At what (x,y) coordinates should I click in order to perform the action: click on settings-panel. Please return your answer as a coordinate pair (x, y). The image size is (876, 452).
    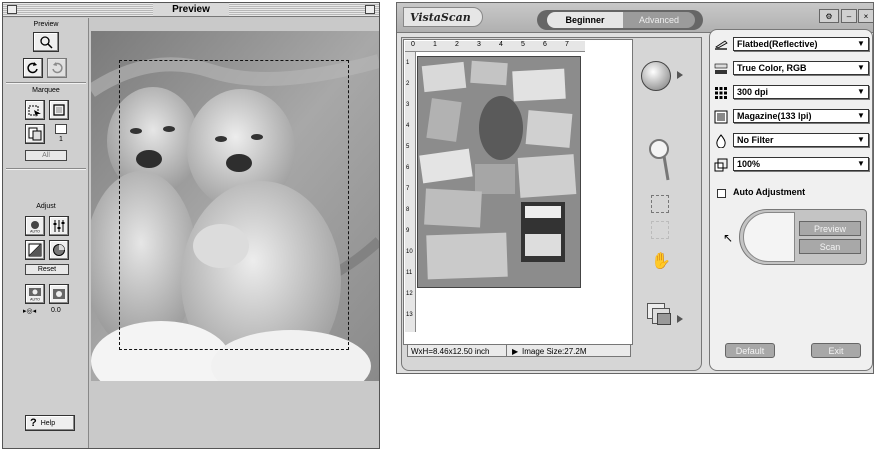
    Looking at the image, I should click on (791, 200).